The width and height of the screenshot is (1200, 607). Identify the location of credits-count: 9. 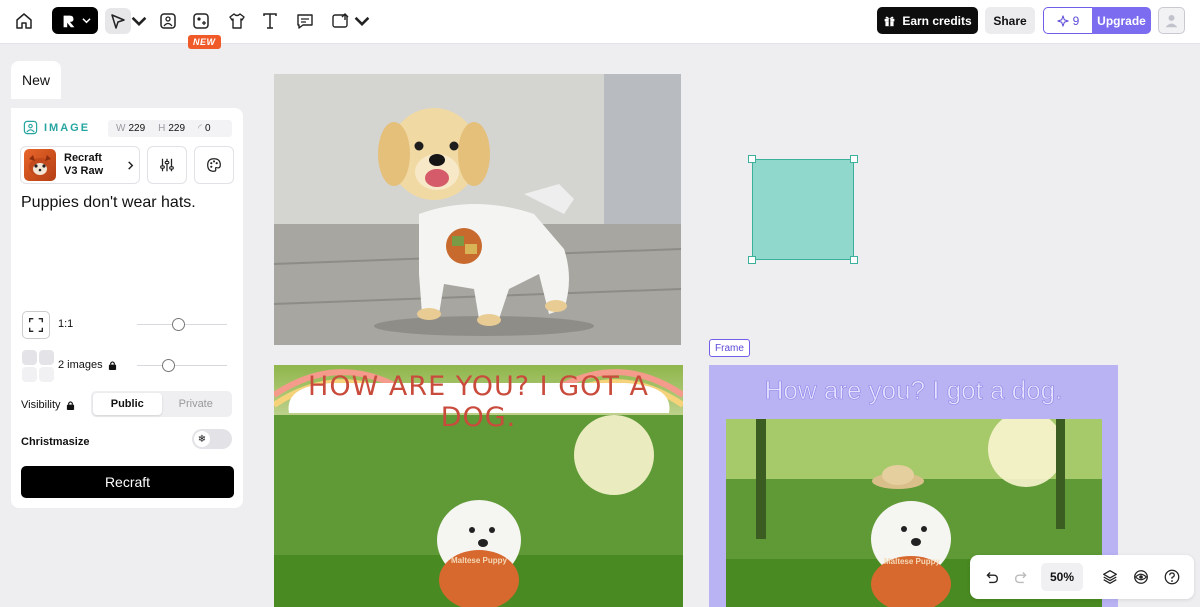
(1076, 20).